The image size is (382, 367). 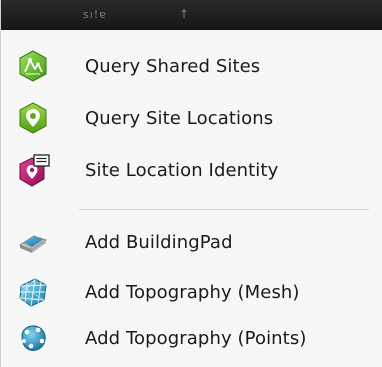 I want to click on menu-item-label: Add Topography (Mesh), so click(x=192, y=292).